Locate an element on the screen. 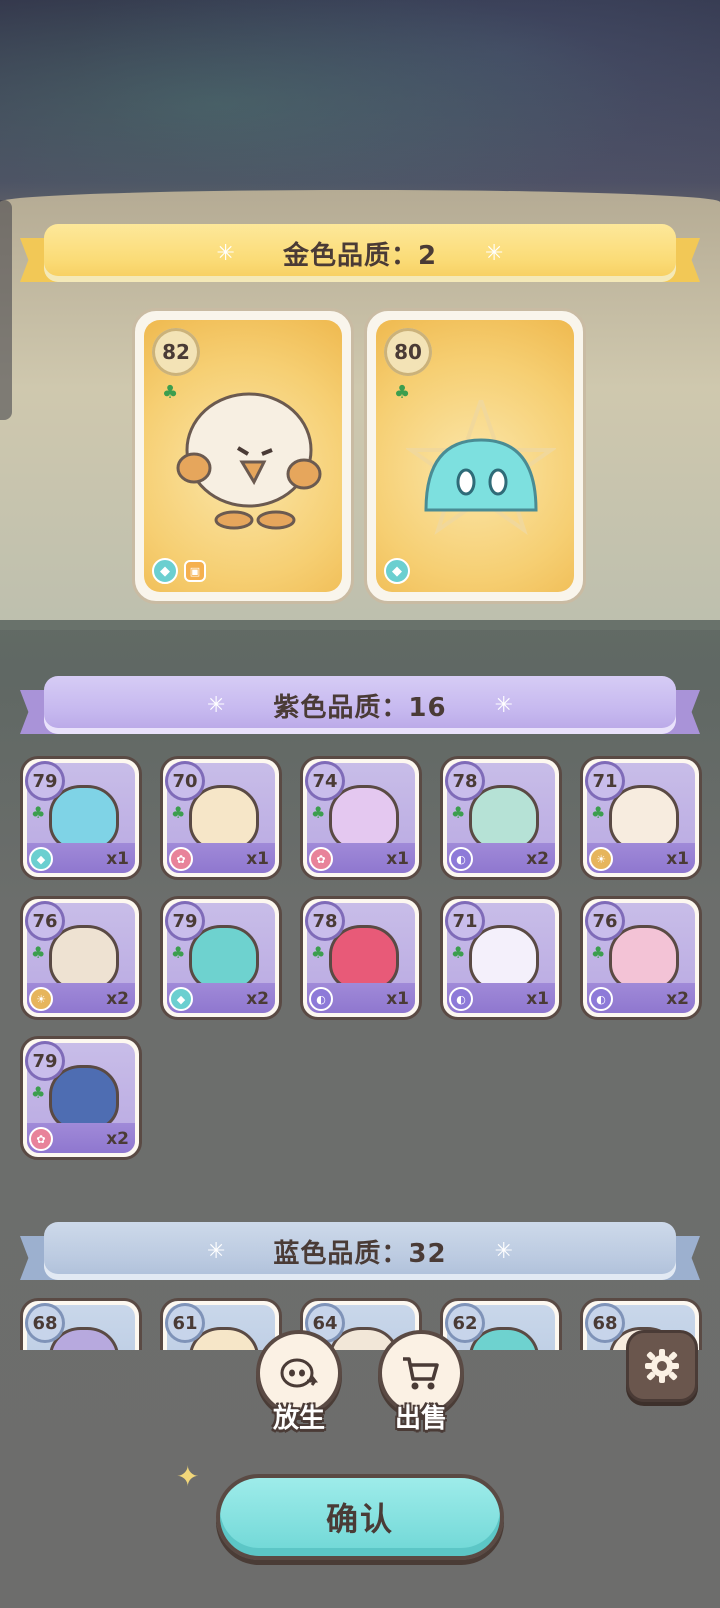 The image size is (720, 1608). purple-monster-card: 79 ♣ ◆ x2 is located at coordinates (221, 958).